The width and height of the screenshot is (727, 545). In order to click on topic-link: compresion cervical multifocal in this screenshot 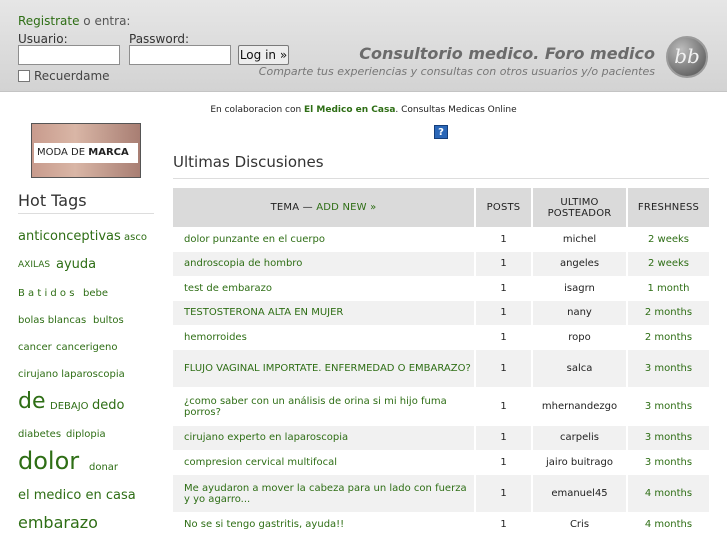, I will do `click(324, 462)`.